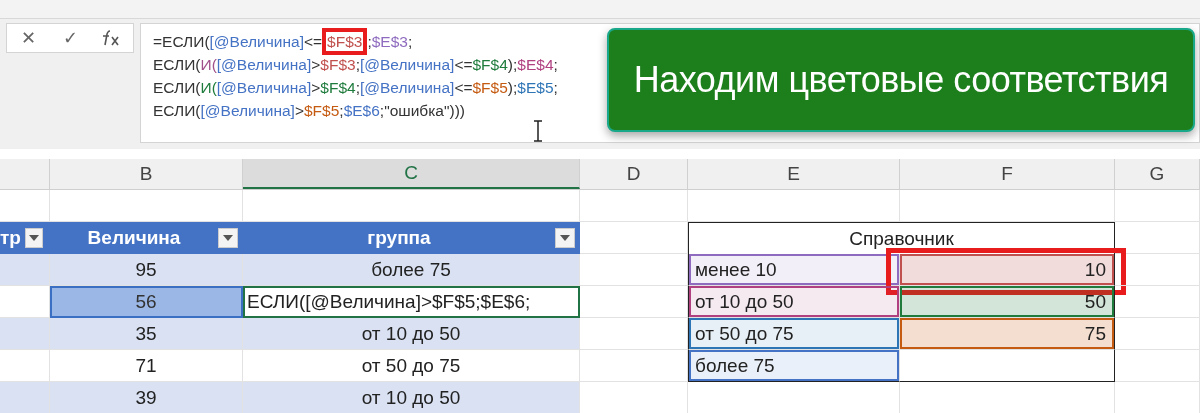 This screenshot has width=1200, height=413. What do you see at coordinates (134, 237) in the screenshot?
I see `header-label: Величина` at bounding box center [134, 237].